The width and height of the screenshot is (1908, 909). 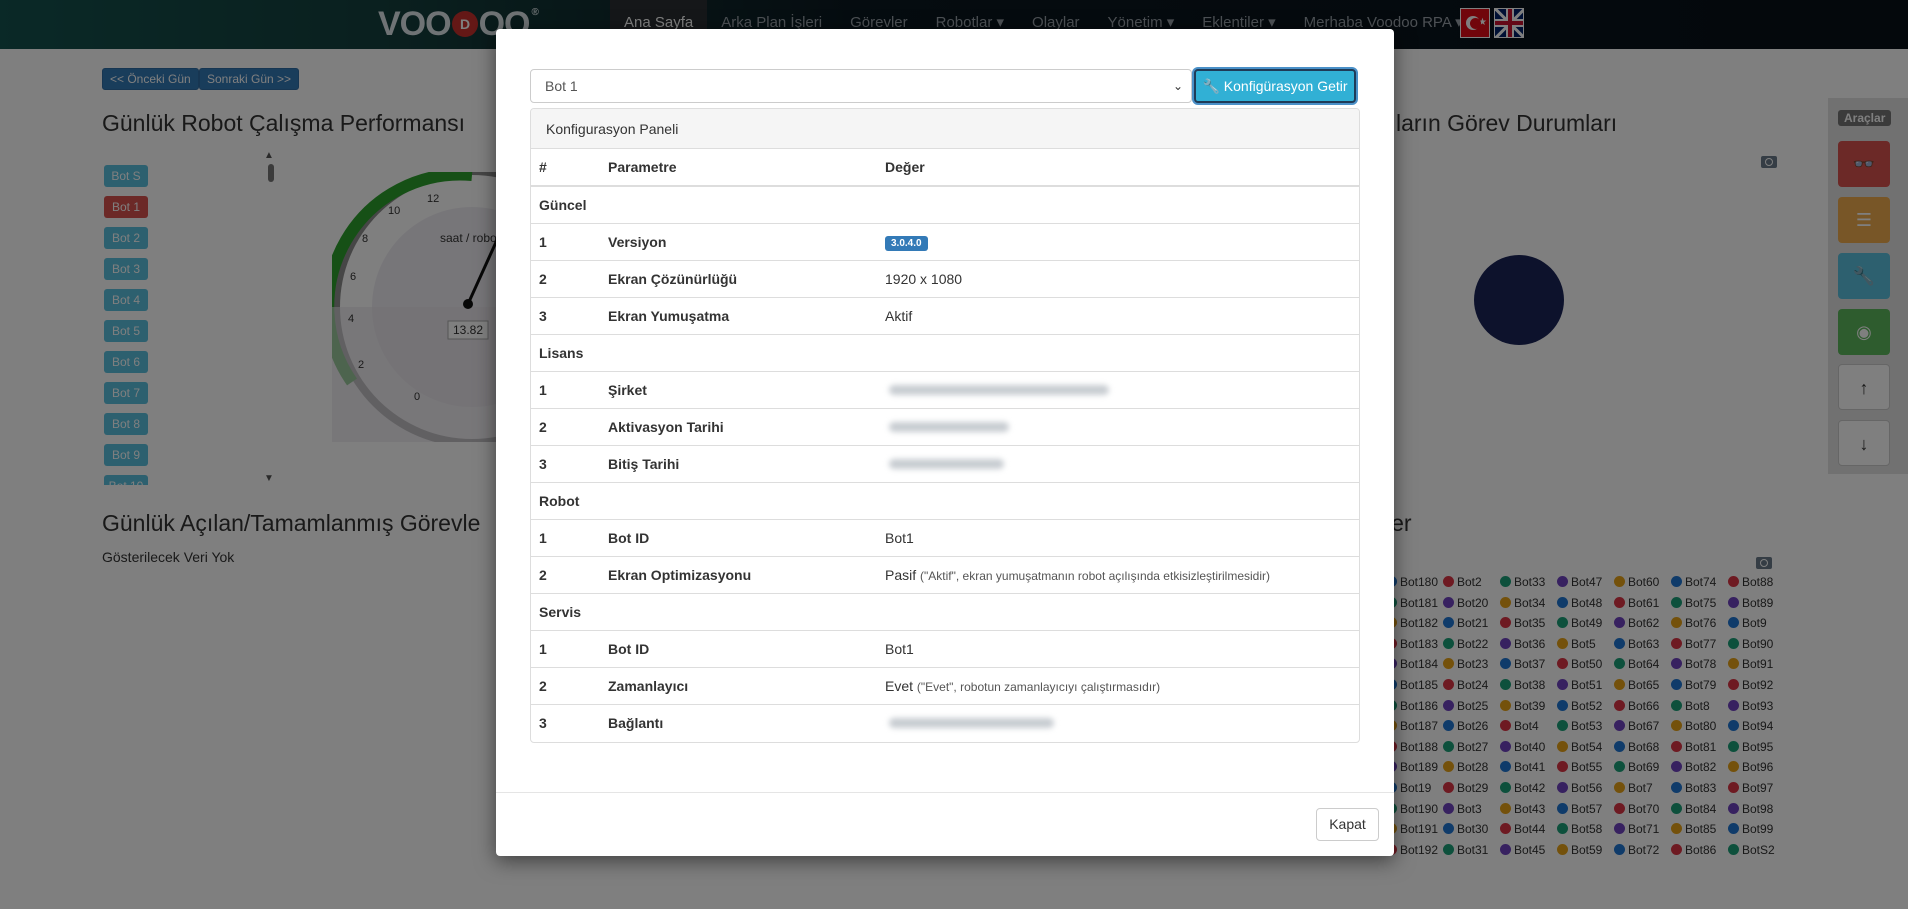 I want to click on table-row: 1 Şirket, so click(x=945, y=389).